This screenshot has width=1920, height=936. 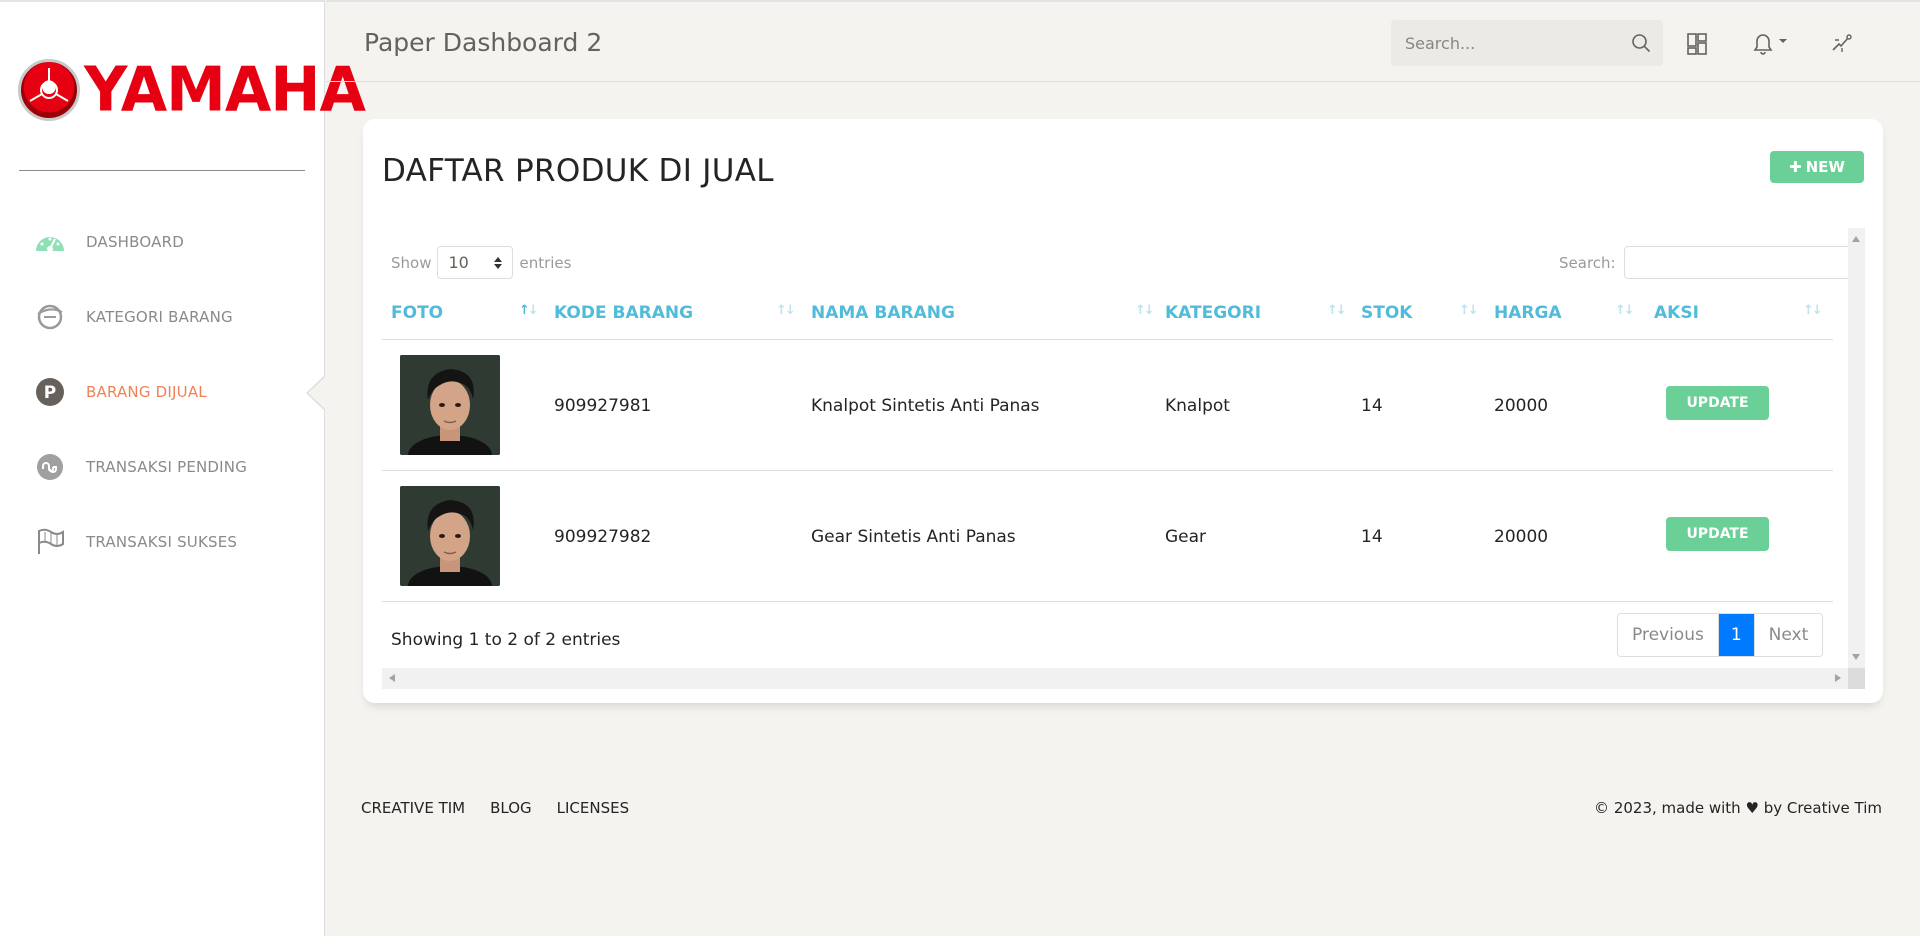 I want to click on next-page-button: Next, so click(x=1788, y=635).